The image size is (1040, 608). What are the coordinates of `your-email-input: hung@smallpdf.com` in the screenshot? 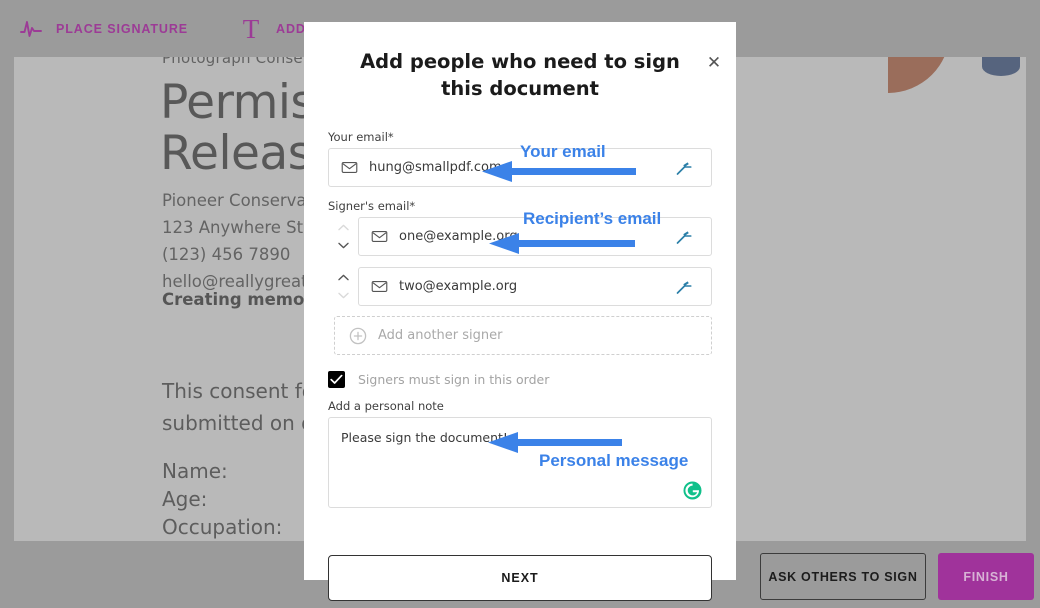 It's located at (520, 167).